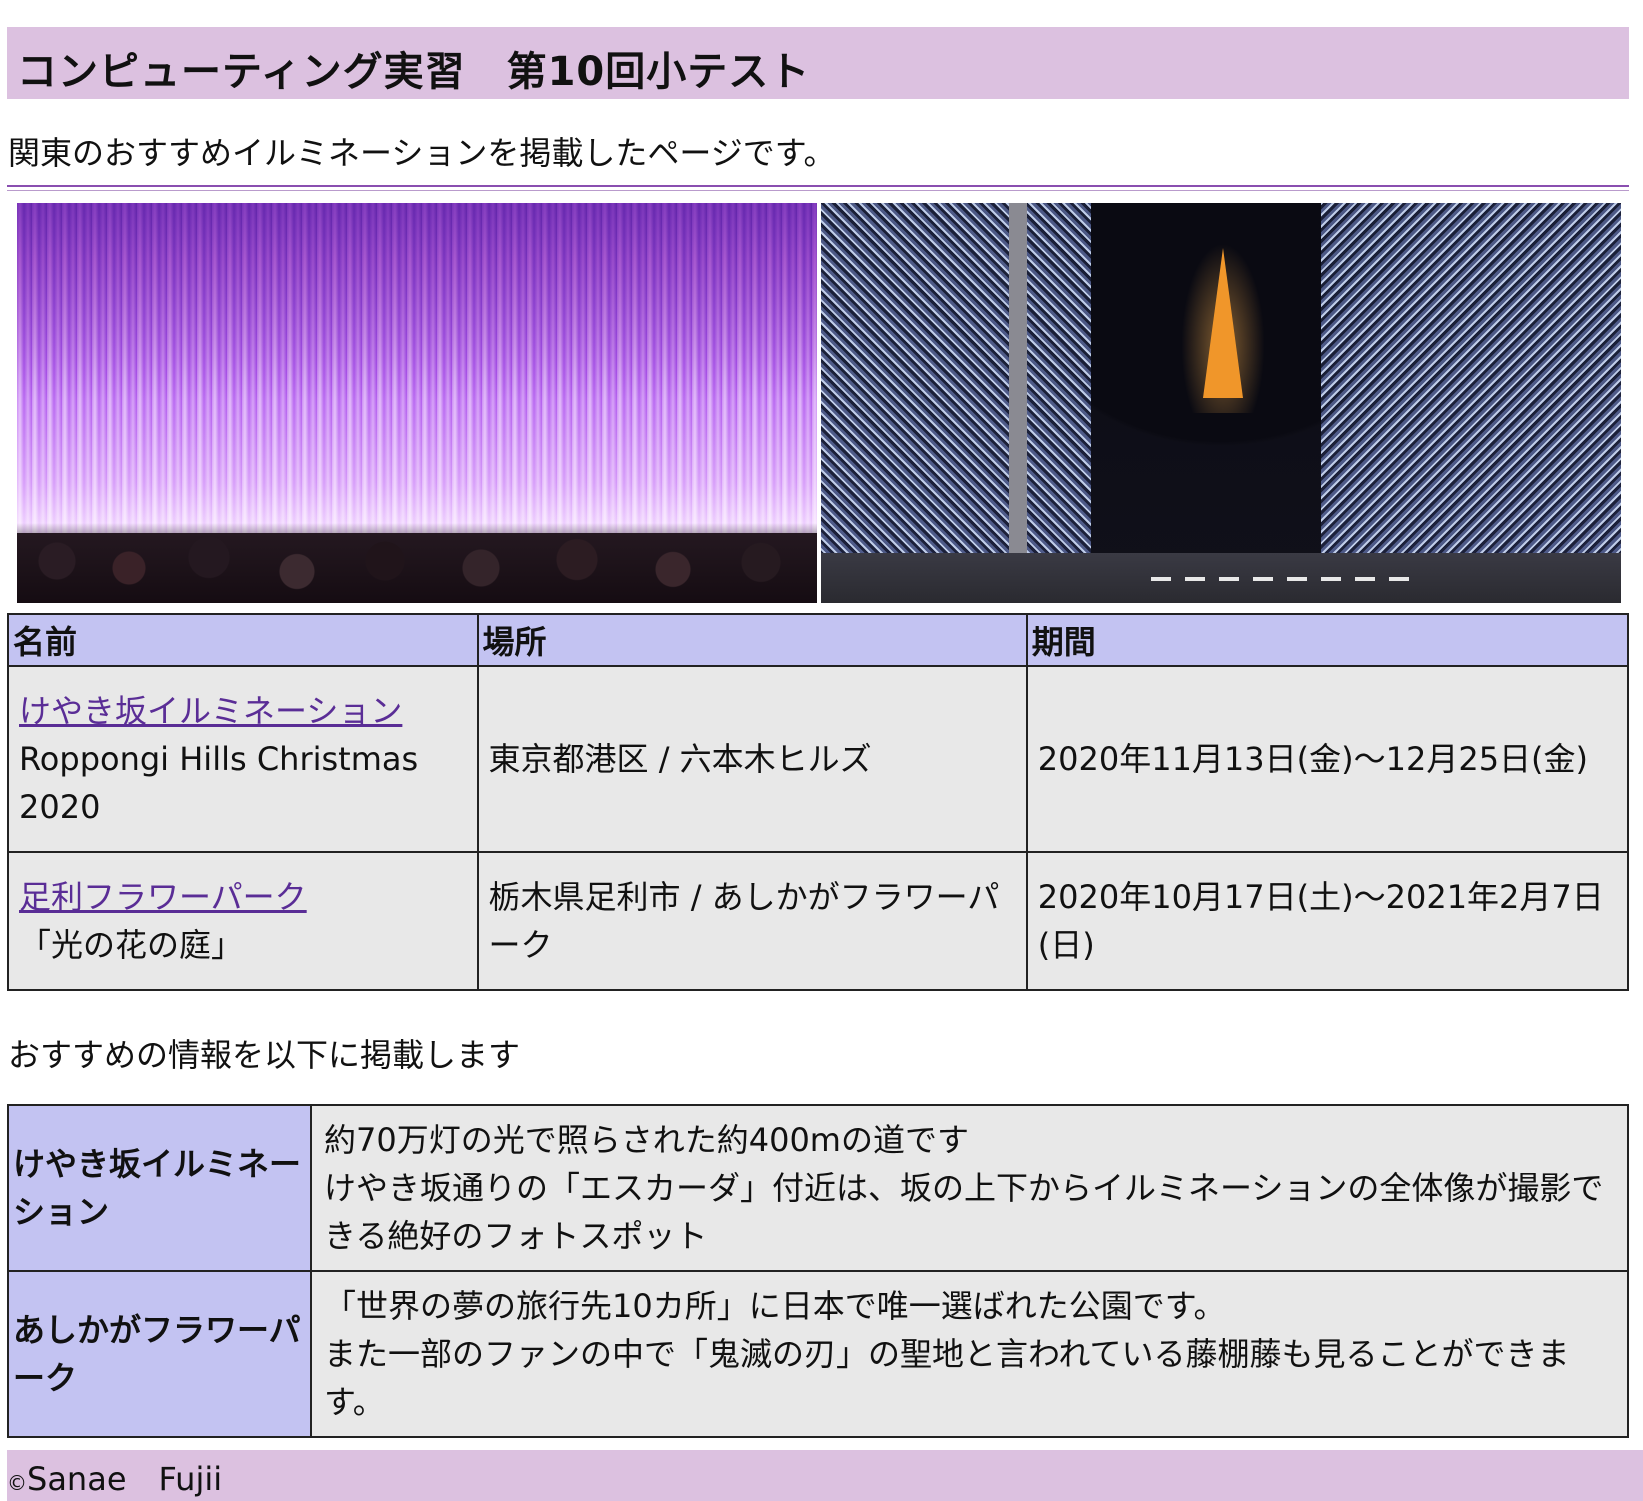 Image resolution: width=1643 pixels, height=1501 pixels. I want to click on name-subtitle: 「光の花の庭」, so click(131, 945).